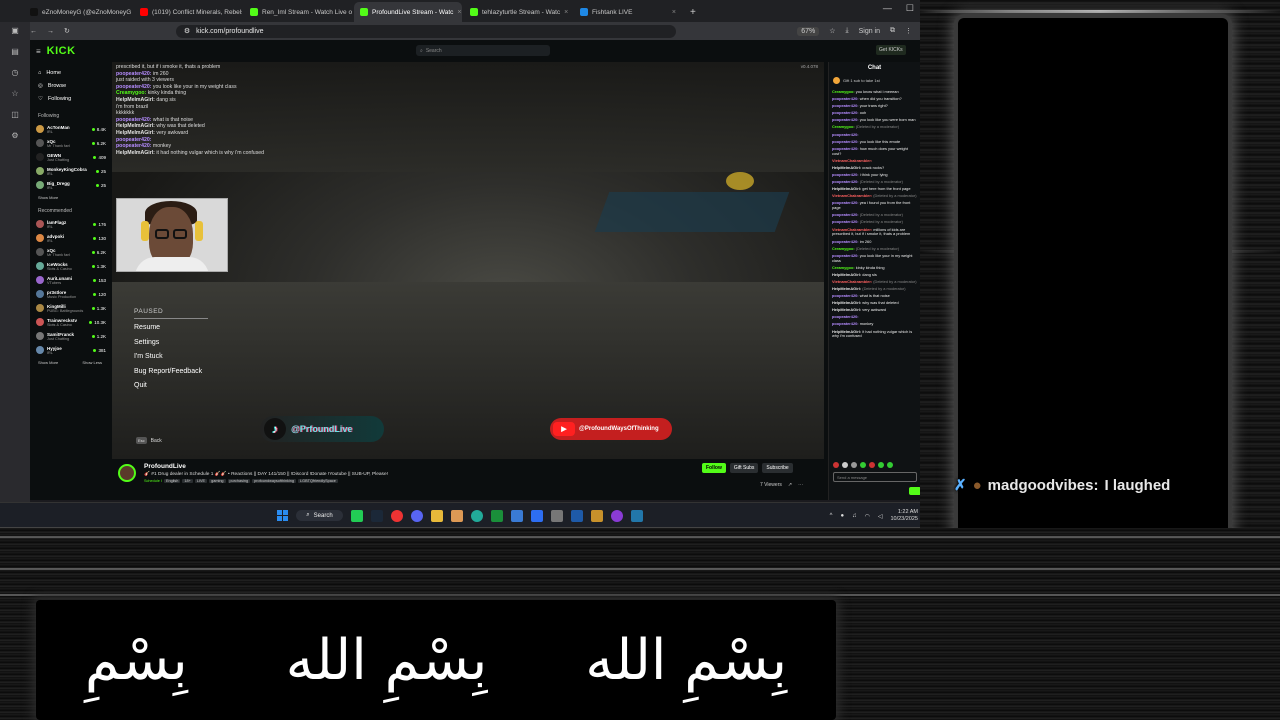 This screenshot has width=1280, height=720. Describe the element at coordinates (274, 481) in the screenshot. I see `stream-tag: profoundwaysofthinking` at that location.